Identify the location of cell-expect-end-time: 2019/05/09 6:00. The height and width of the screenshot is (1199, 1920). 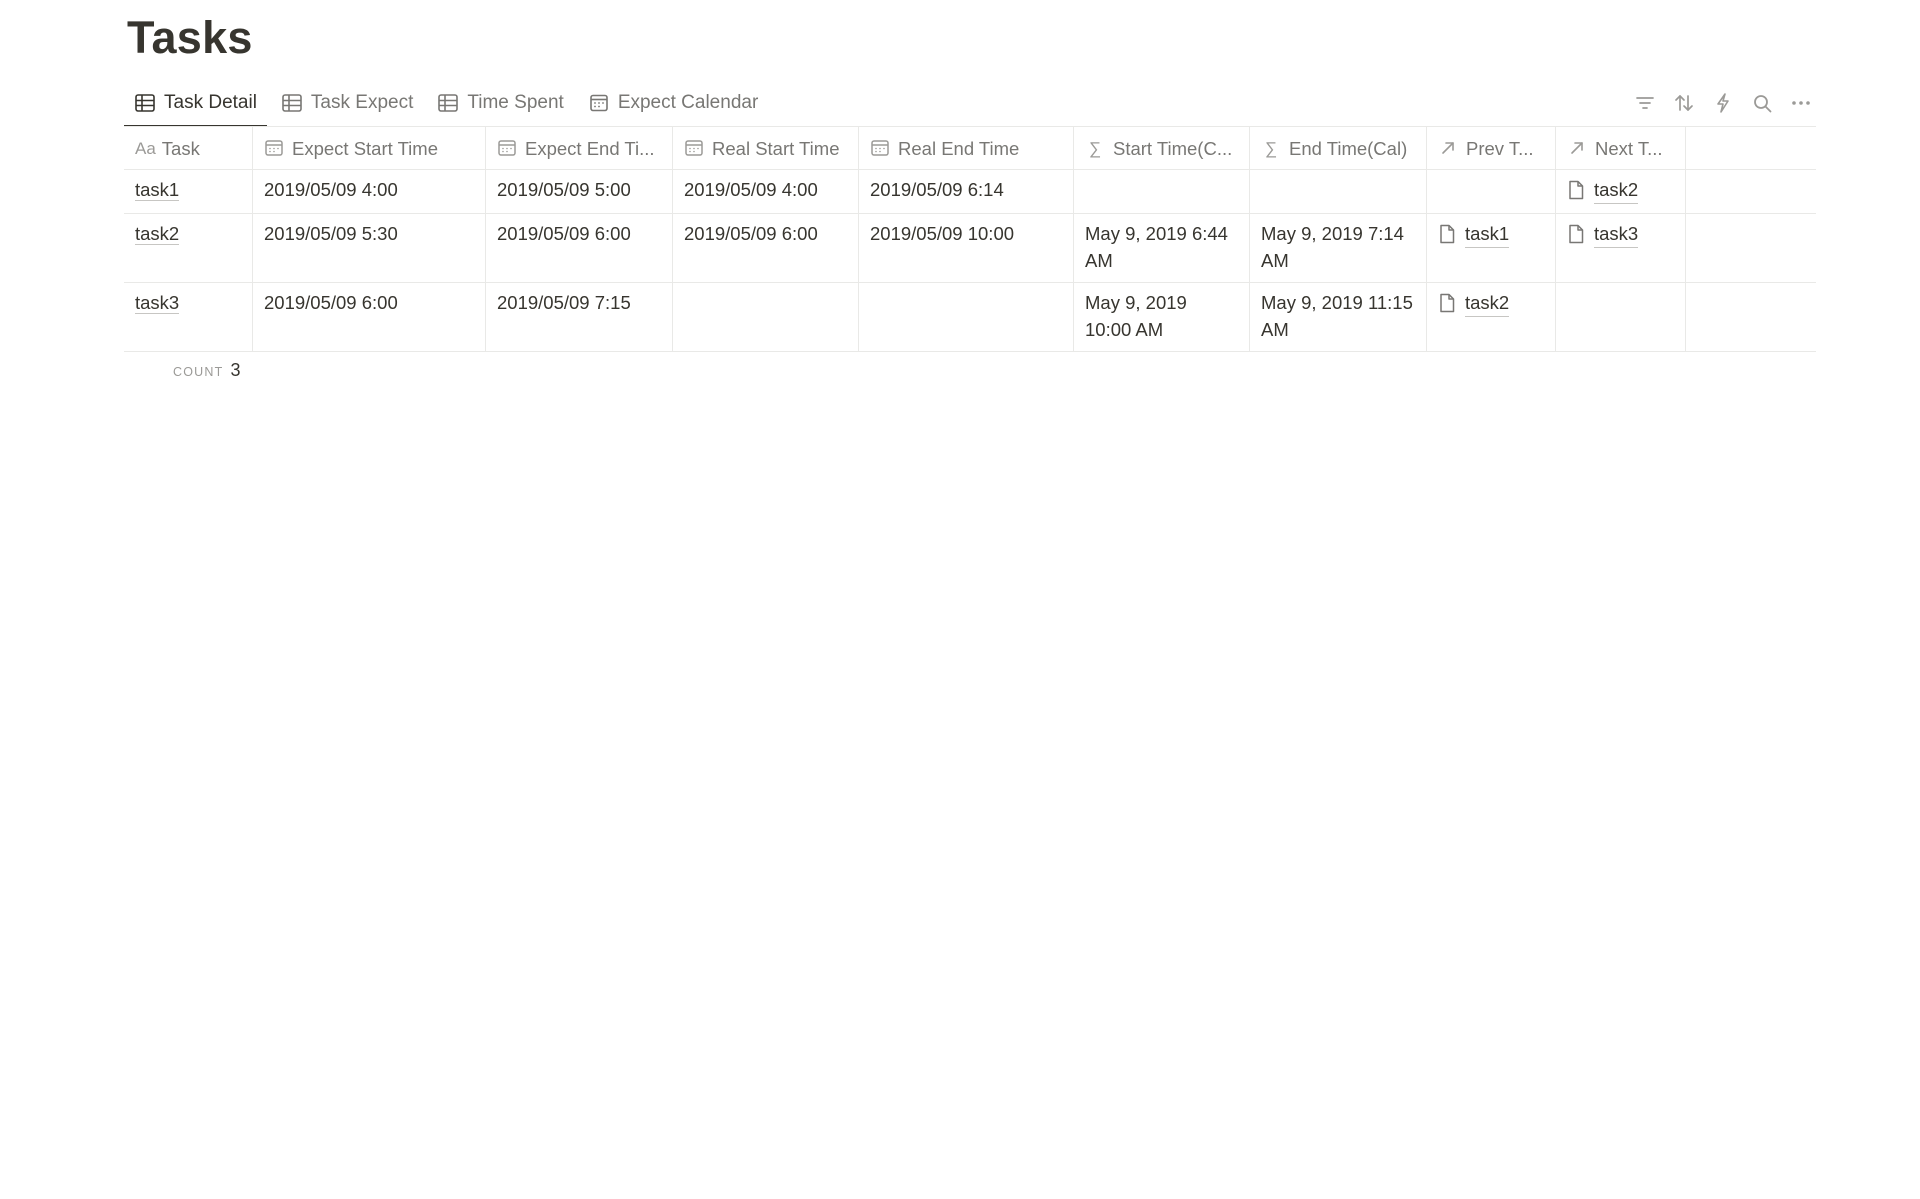
(579, 248).